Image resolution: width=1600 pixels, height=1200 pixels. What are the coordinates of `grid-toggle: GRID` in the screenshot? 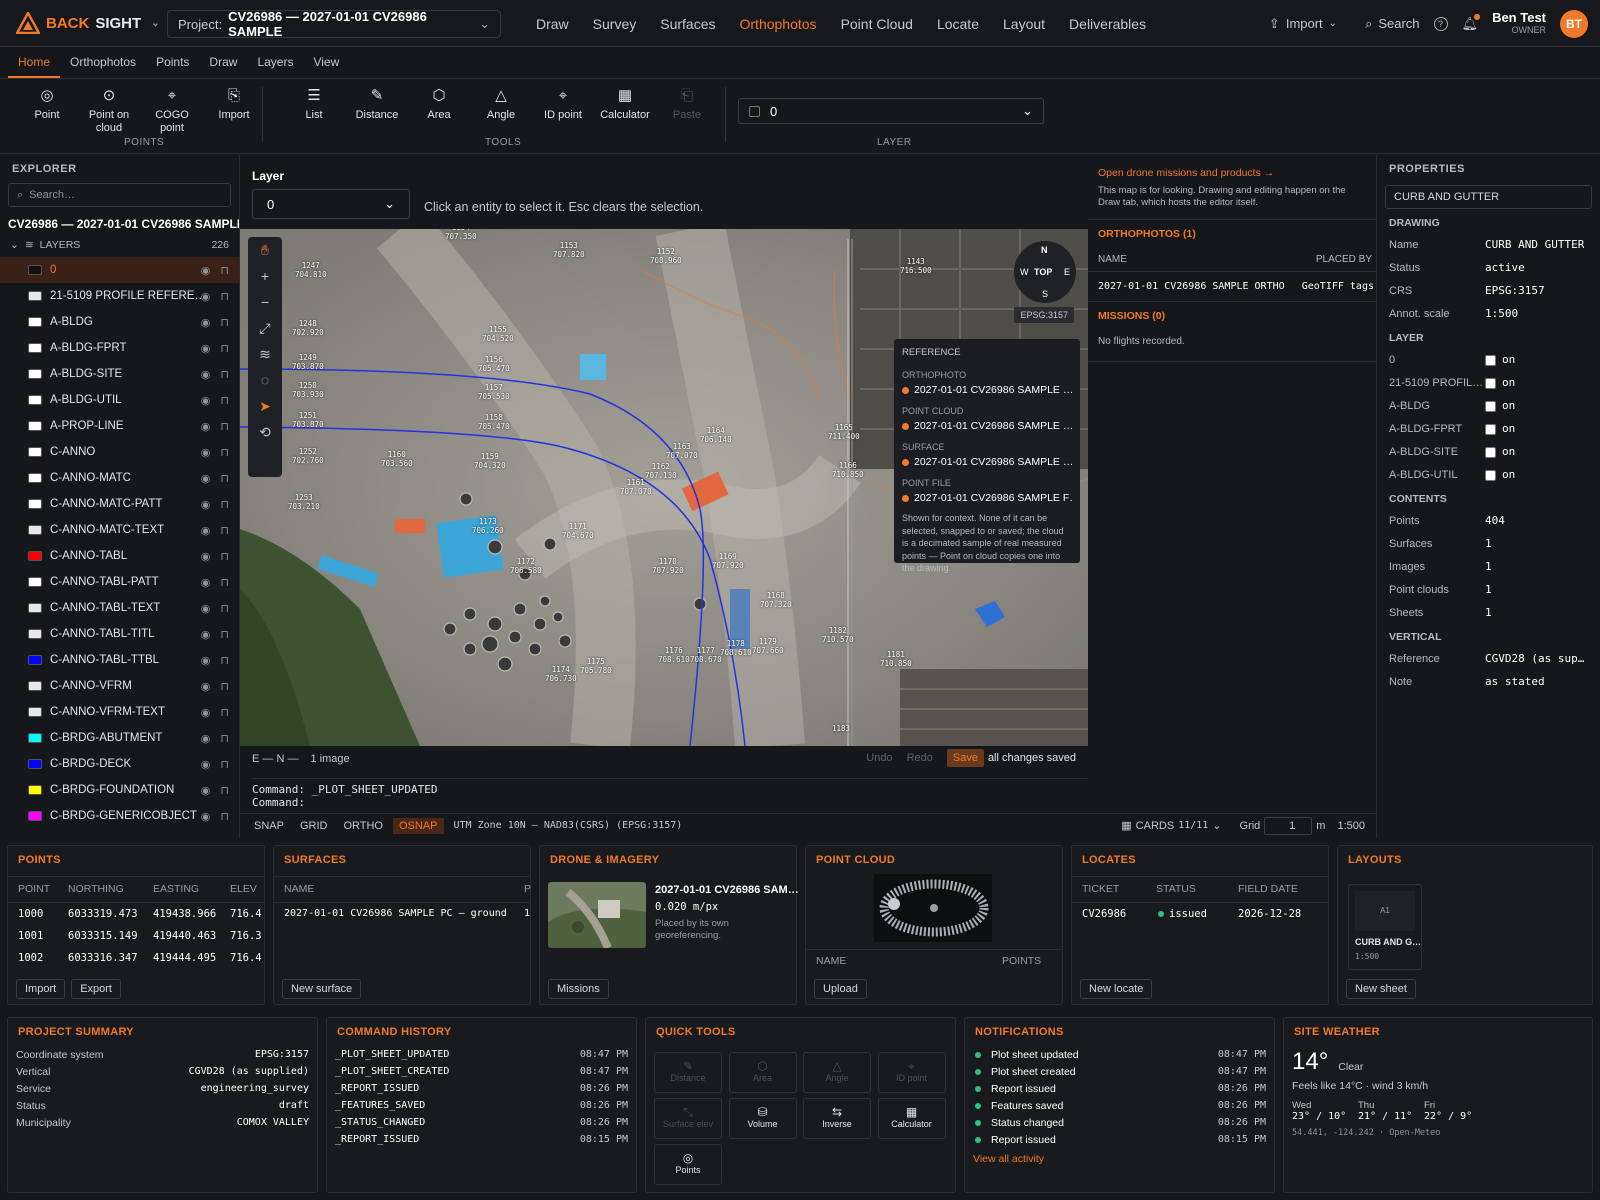 It's located at (314, 826).